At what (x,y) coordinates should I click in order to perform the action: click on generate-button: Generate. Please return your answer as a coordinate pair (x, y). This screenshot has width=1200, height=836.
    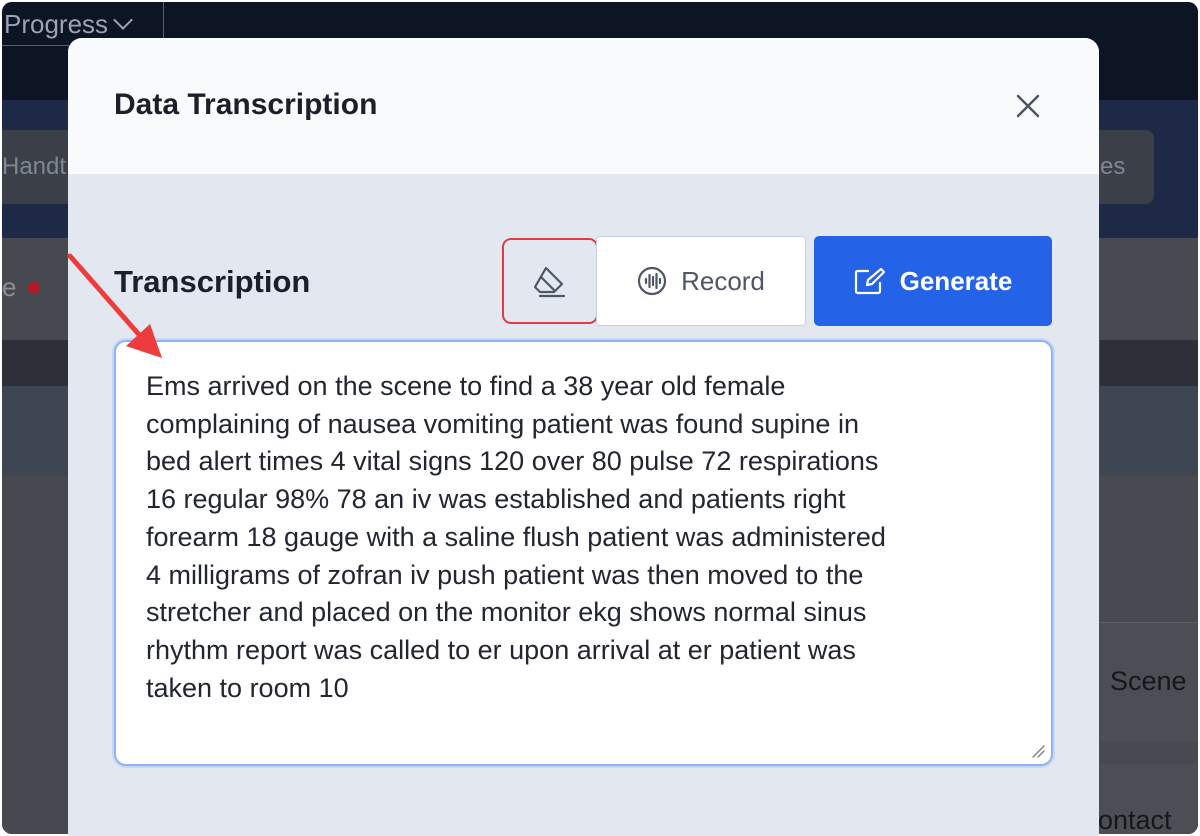
    Looking at the image, I should click on (933, 281).